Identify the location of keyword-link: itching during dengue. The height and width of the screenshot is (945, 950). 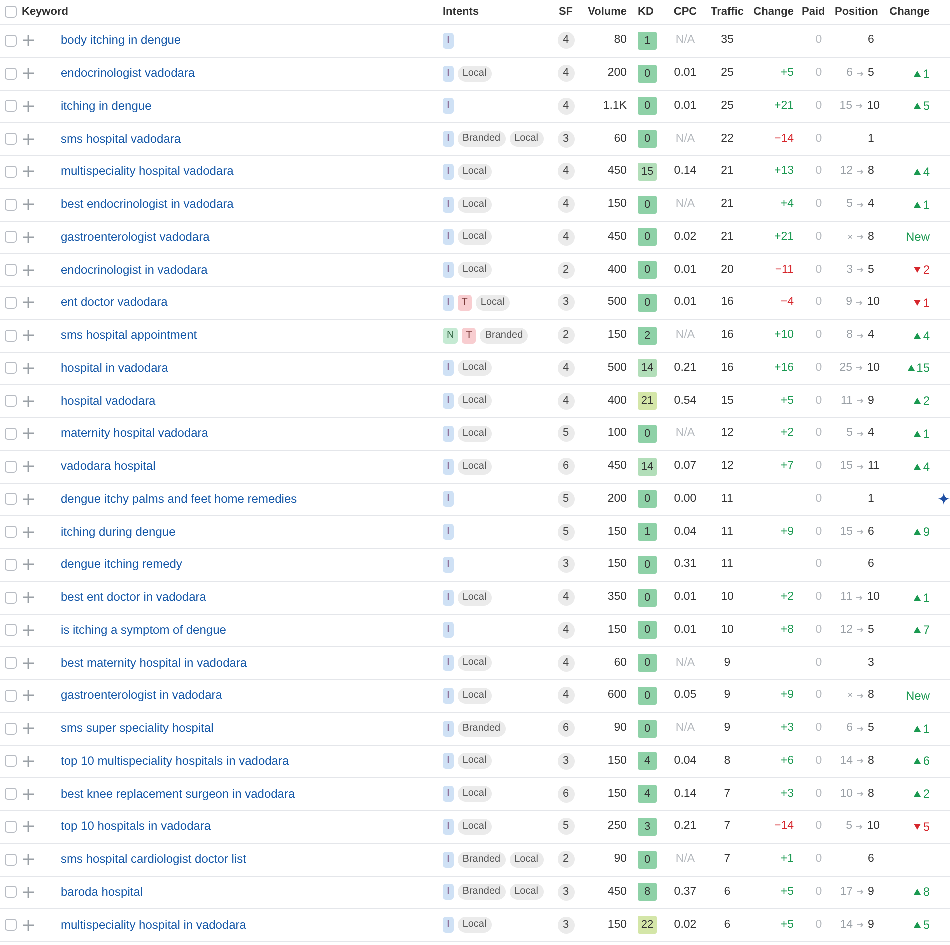
(118, 531).